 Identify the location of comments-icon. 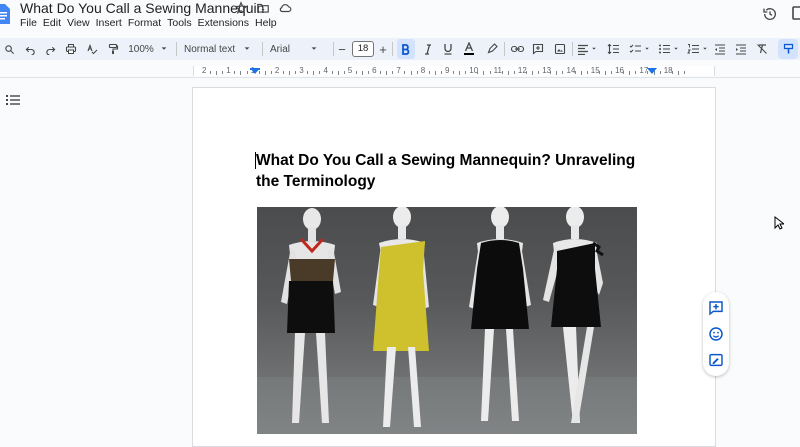
(796, 13).